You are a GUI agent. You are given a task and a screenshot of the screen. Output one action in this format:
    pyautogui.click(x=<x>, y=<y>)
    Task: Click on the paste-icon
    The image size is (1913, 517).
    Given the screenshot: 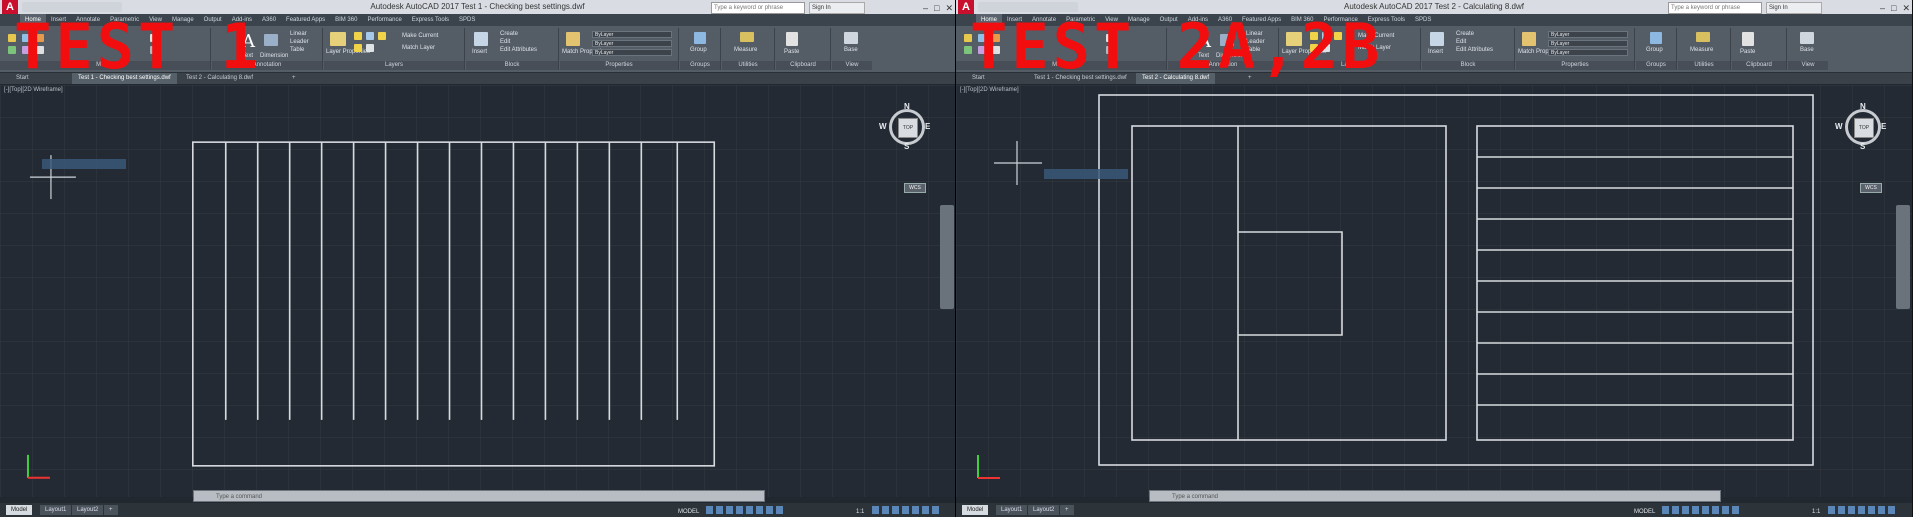 What is the action you would take?
    pyautogui.click(x=1748, y=39)
    